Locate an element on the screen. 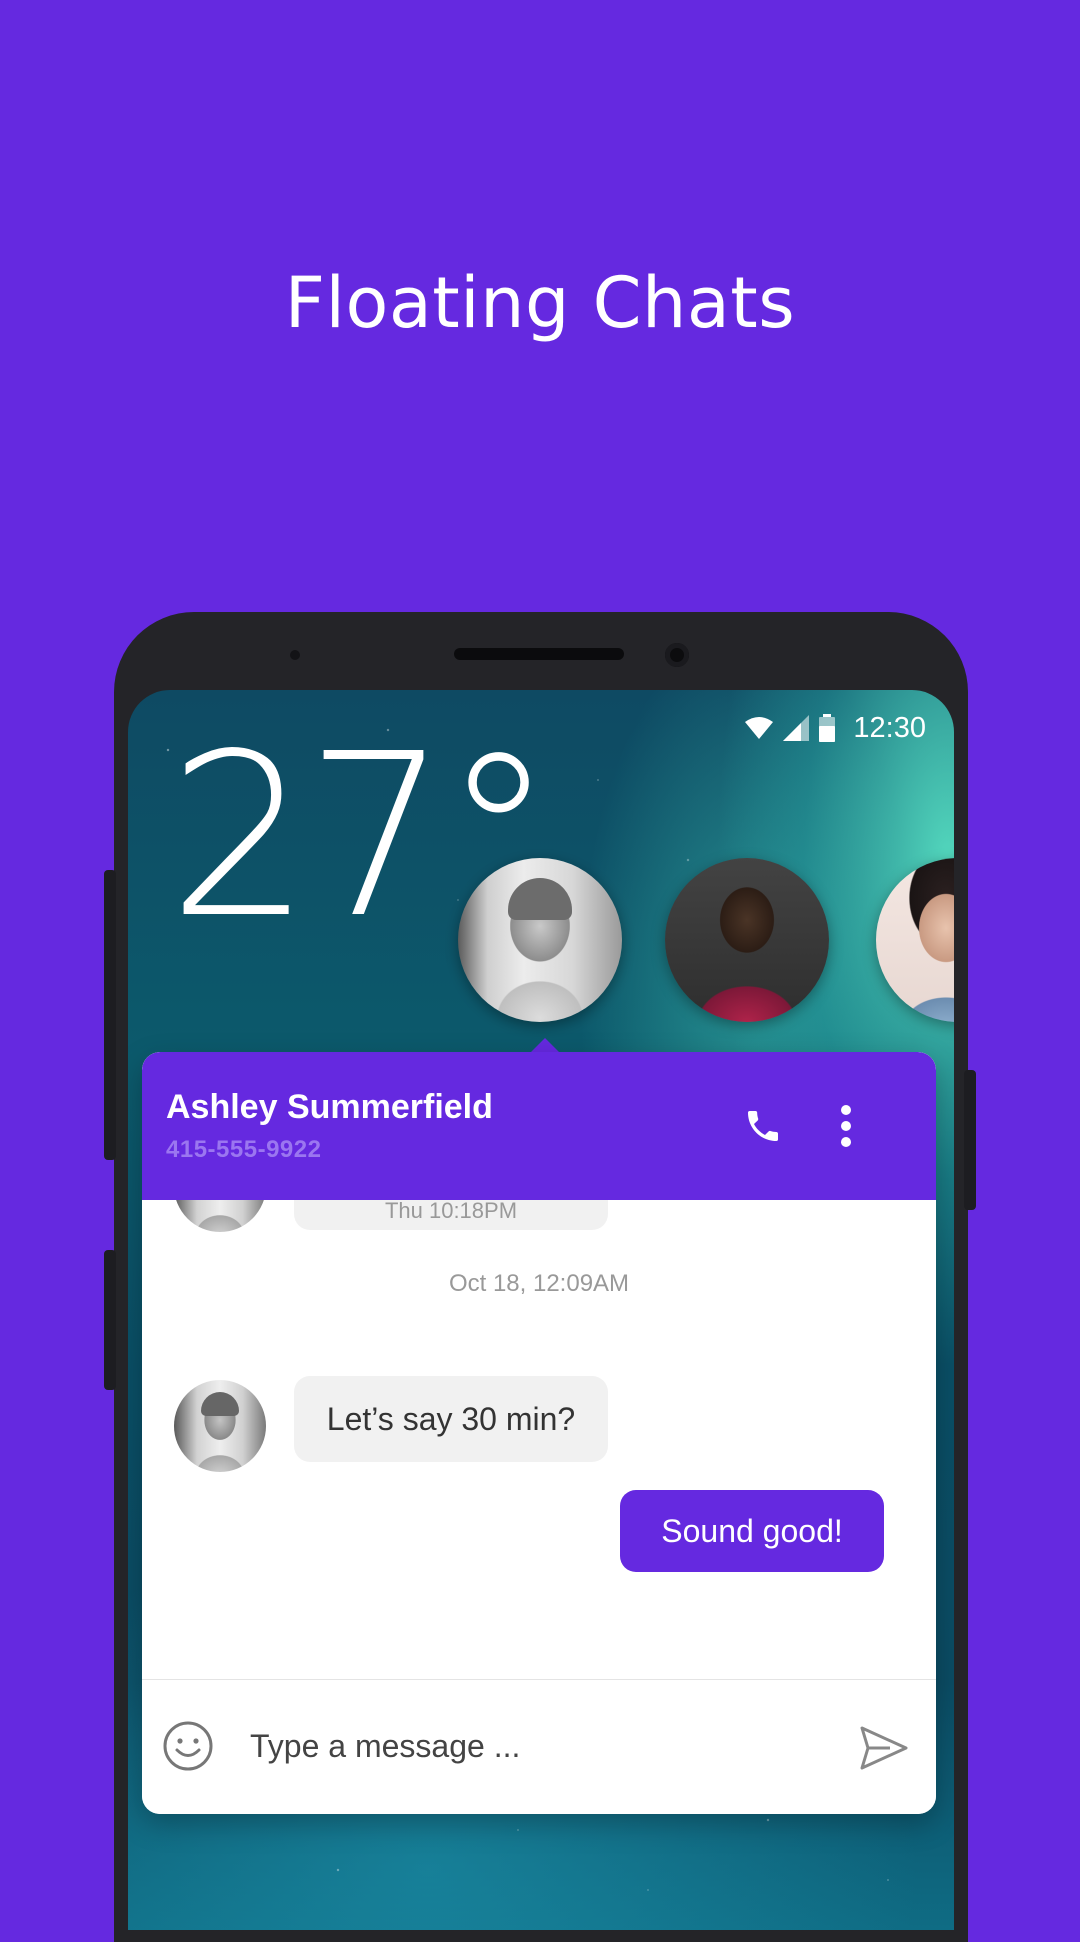 The image size is (1080, 1942). status-time: 12:30 is located at coordinates (889, 727).